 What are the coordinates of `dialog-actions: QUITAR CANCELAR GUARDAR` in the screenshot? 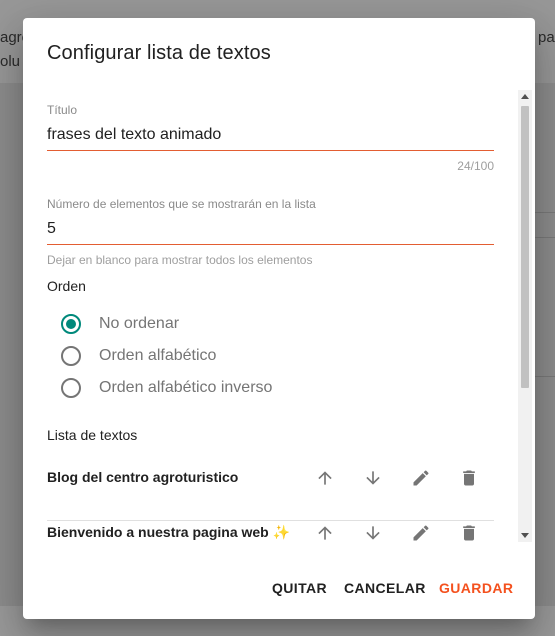 It's located at (279, 588).